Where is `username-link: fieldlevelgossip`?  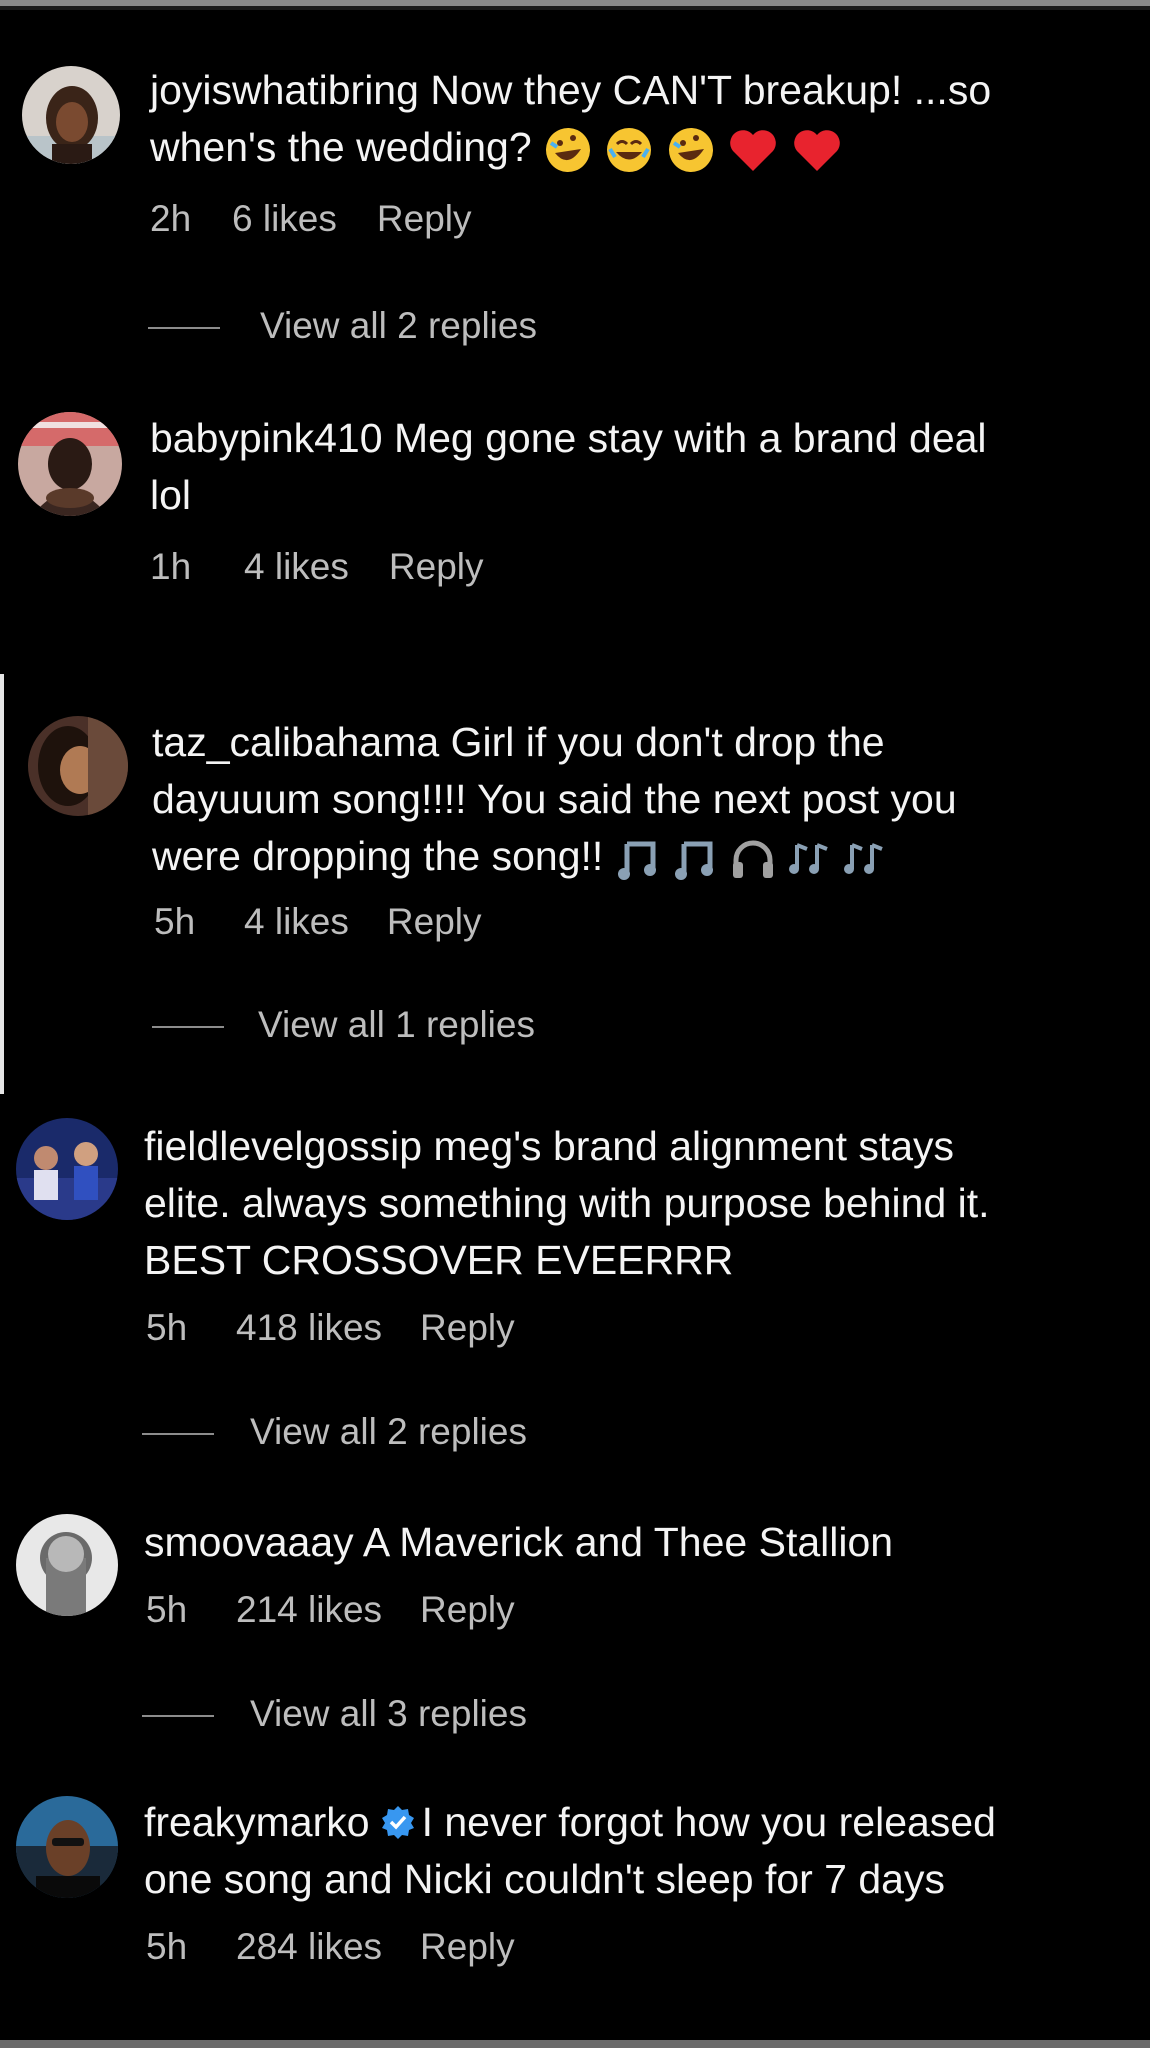
username-link: fieldlevelgossip is located at coordinates (283, 1146).